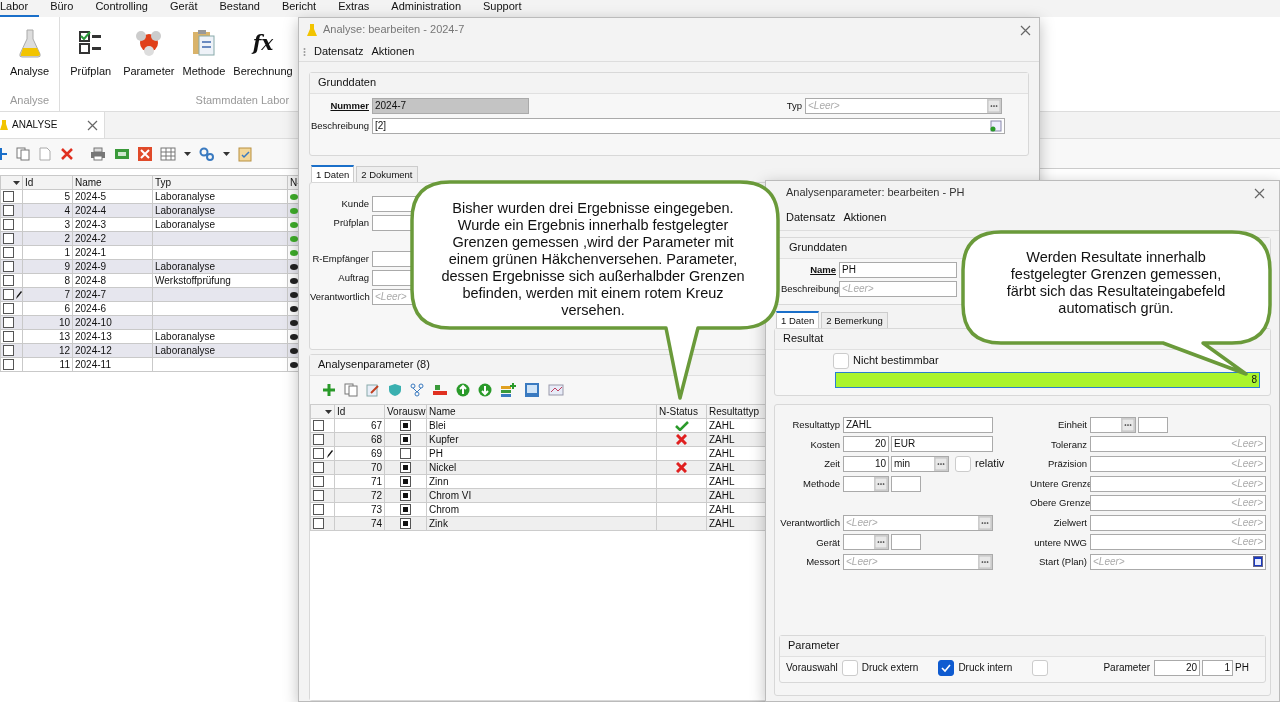 This screenshot has height=702, width=1280. I want to click on menu-item: Gerät, so click(184, 8).